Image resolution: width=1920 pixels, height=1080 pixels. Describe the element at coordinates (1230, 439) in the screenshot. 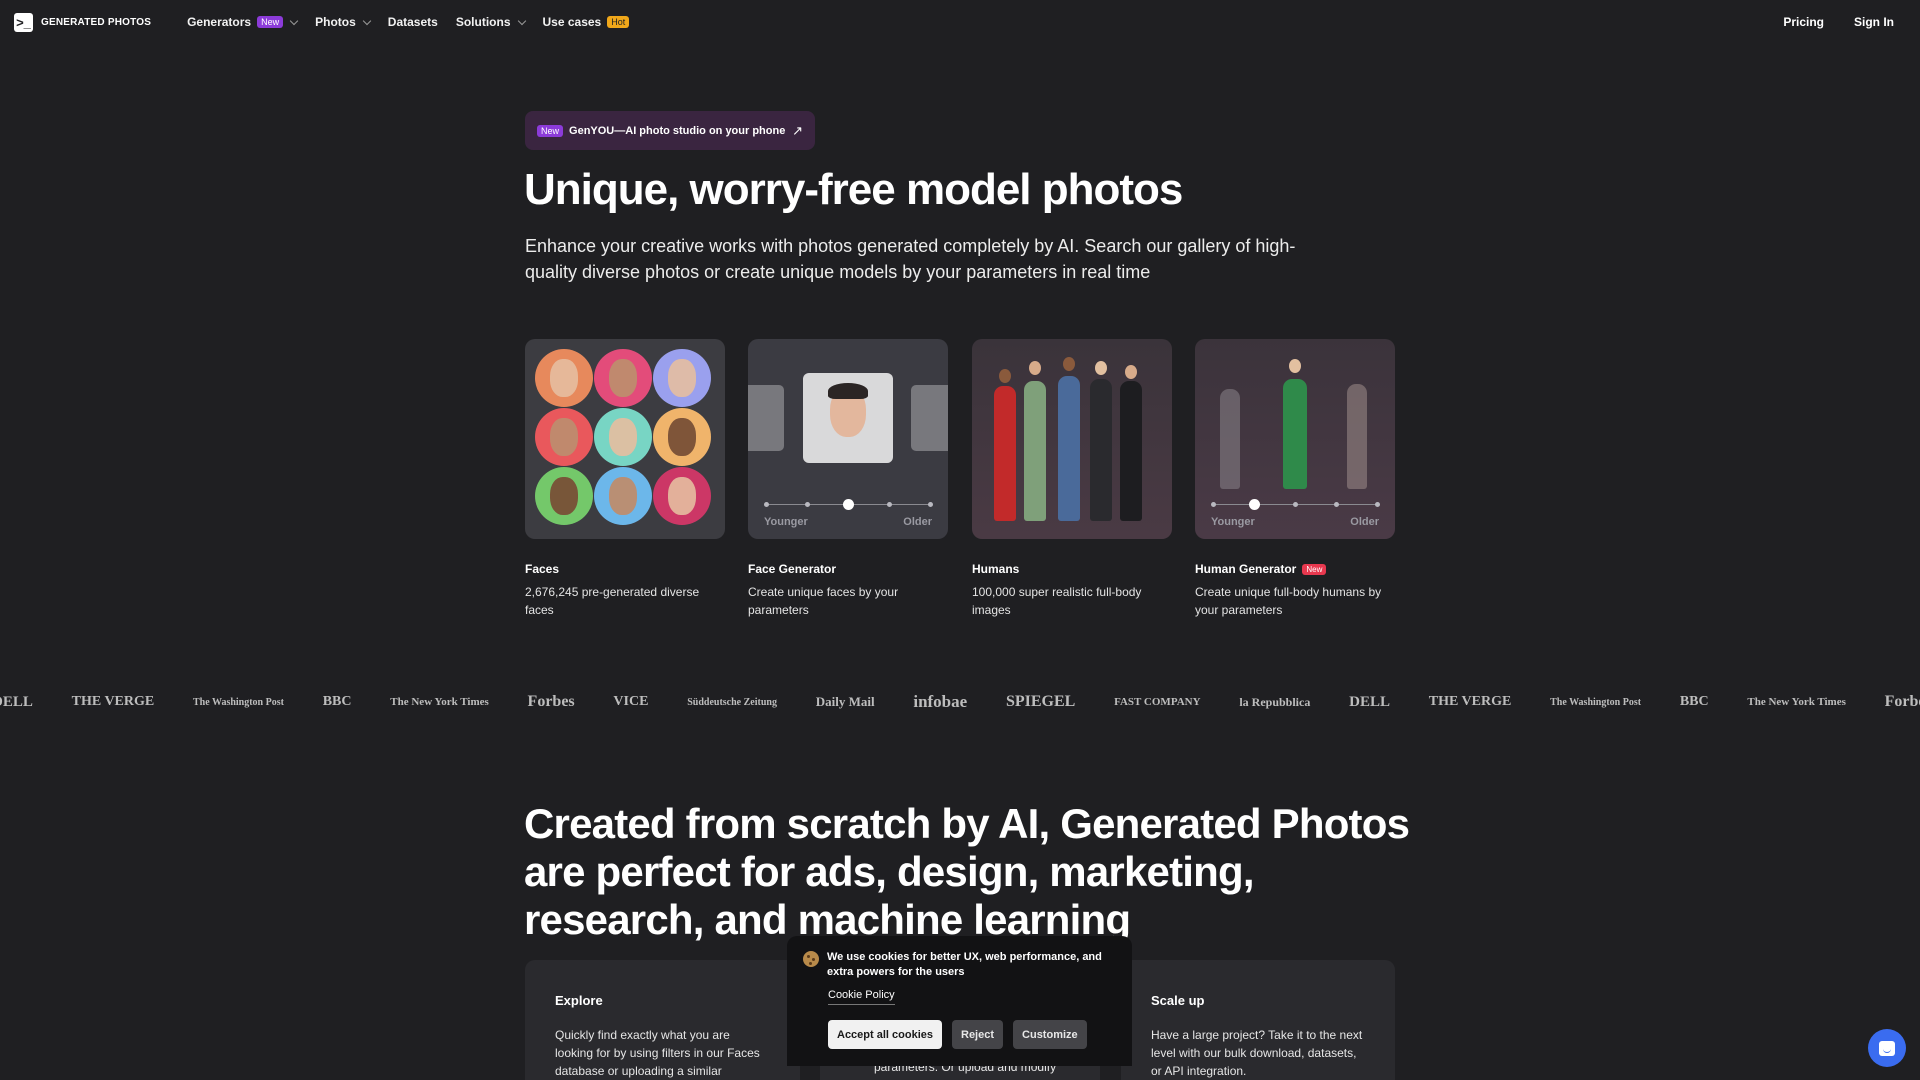

I see `human-preview-left` at that location.